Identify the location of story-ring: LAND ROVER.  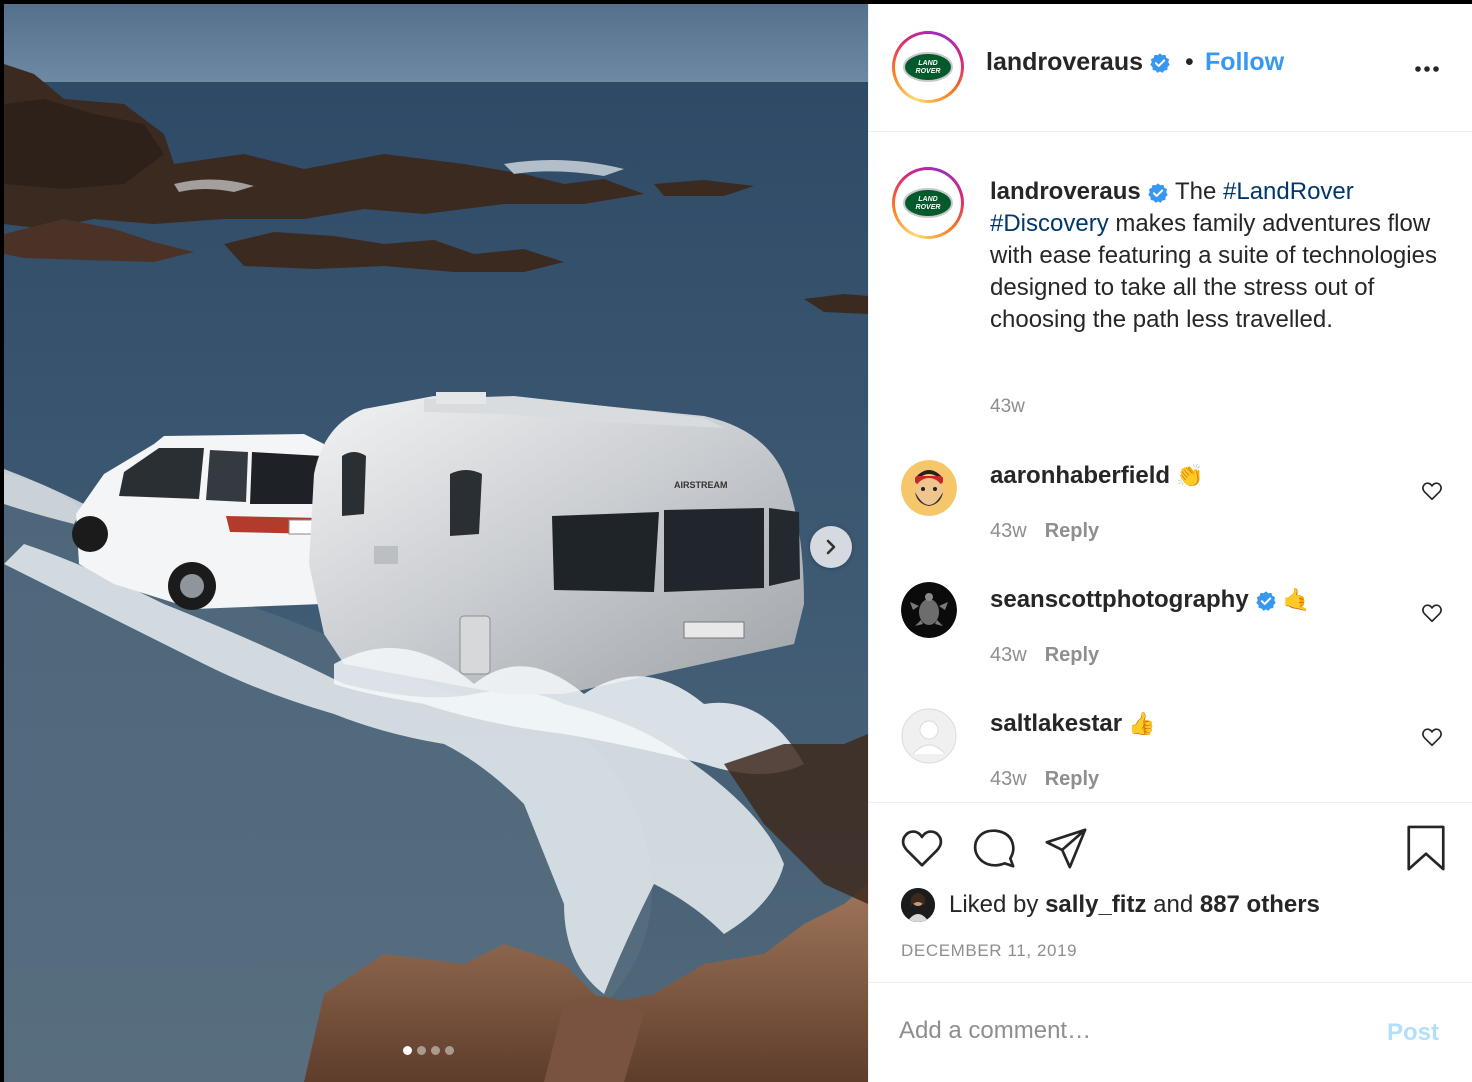
(928, 67).